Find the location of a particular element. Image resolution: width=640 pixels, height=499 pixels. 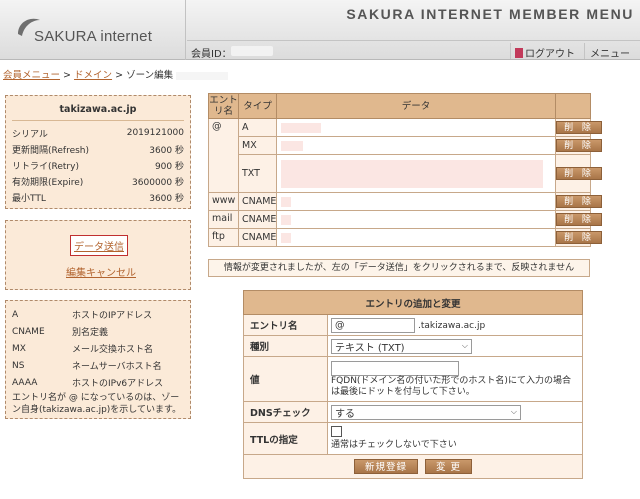

dns-check-cell: する ⌵ is located at coordinates (455, 412).